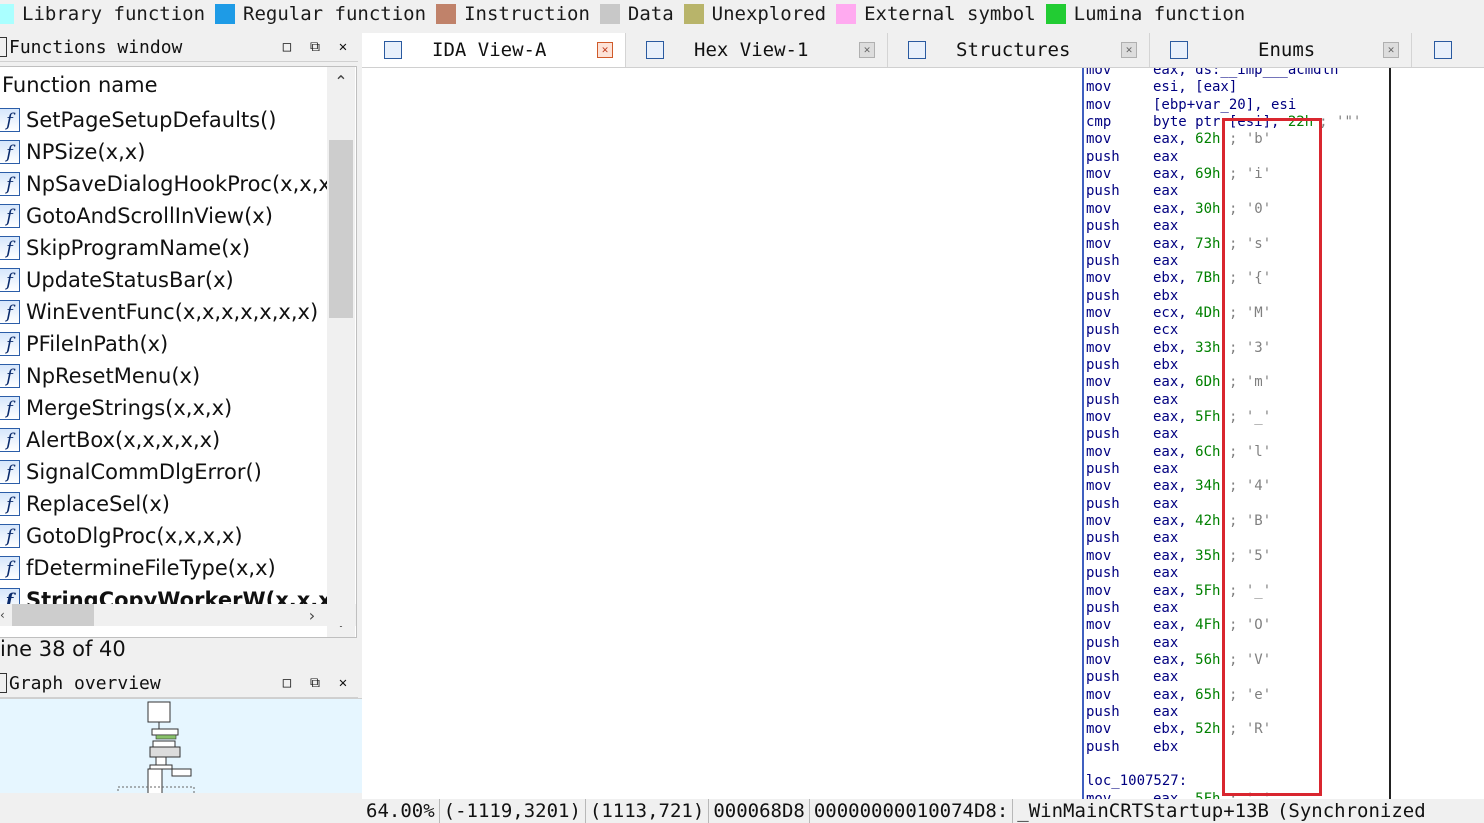  What do you see at coordinates (1191, 105) in the screenshot?
I see `code-line: mov [ebp+var_20], esi` at bounding box center [1191, 105].